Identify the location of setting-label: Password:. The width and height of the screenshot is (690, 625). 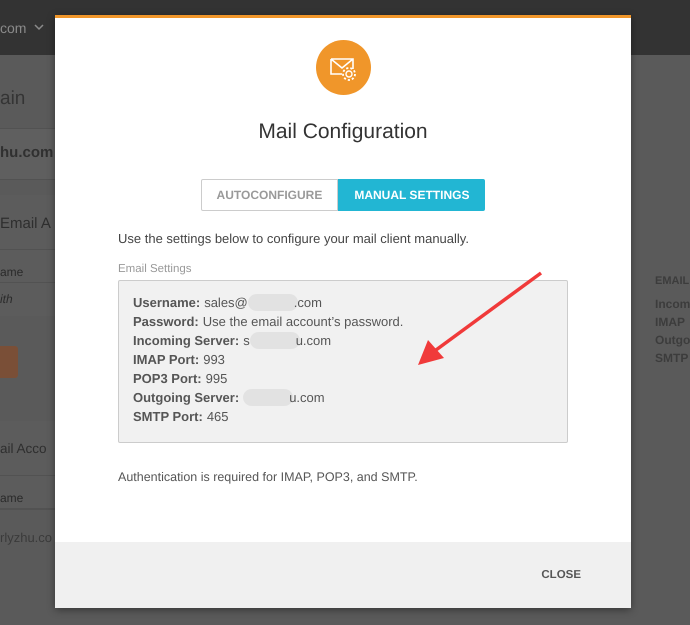
(166, 321).